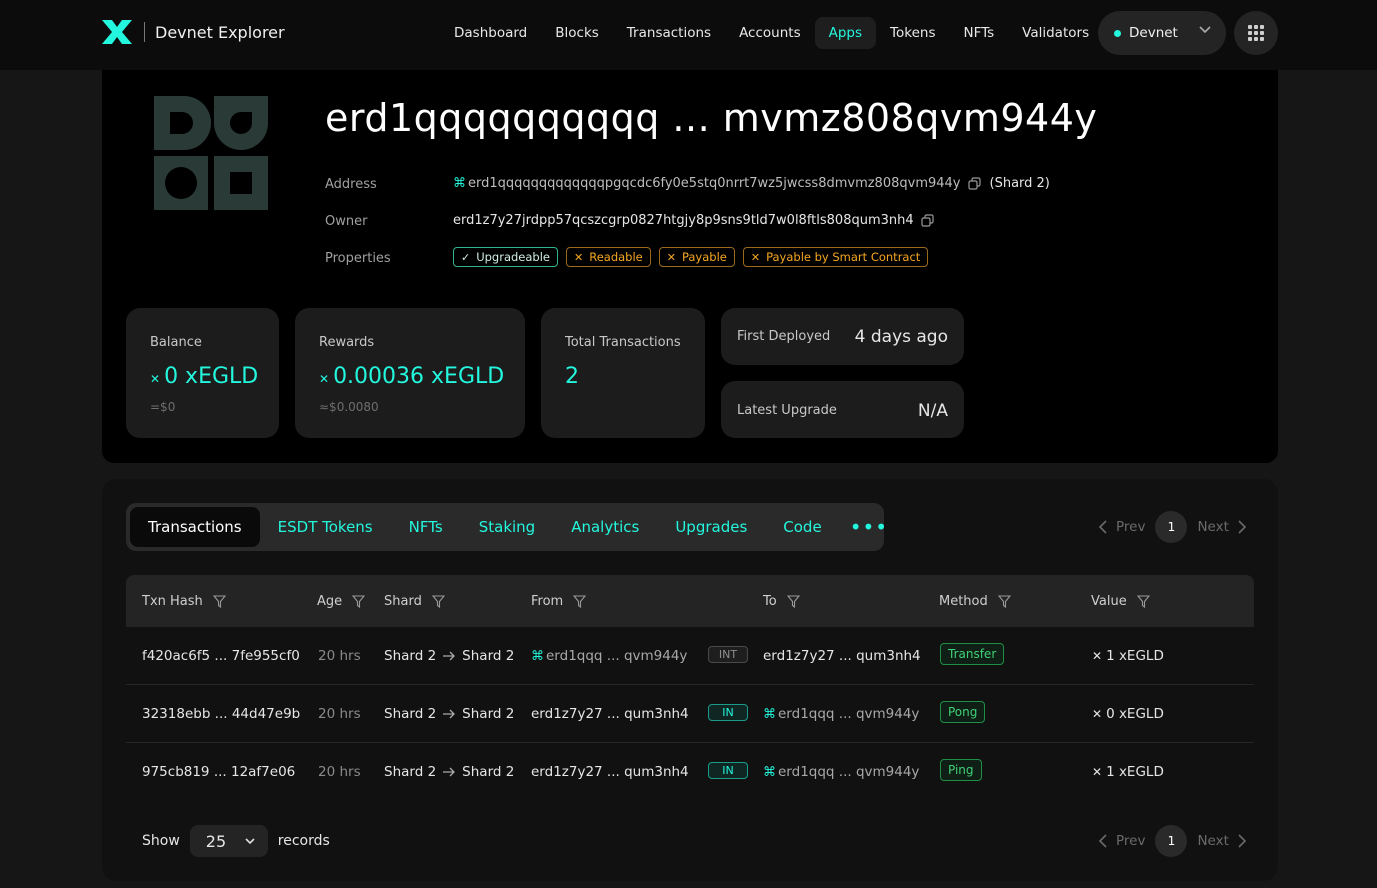 Image resolution: width=1377 pixels, height=888 pixels. Describe the element at coordinates (211, 153) in the screenshot. I see `contract-avatar` at that location.